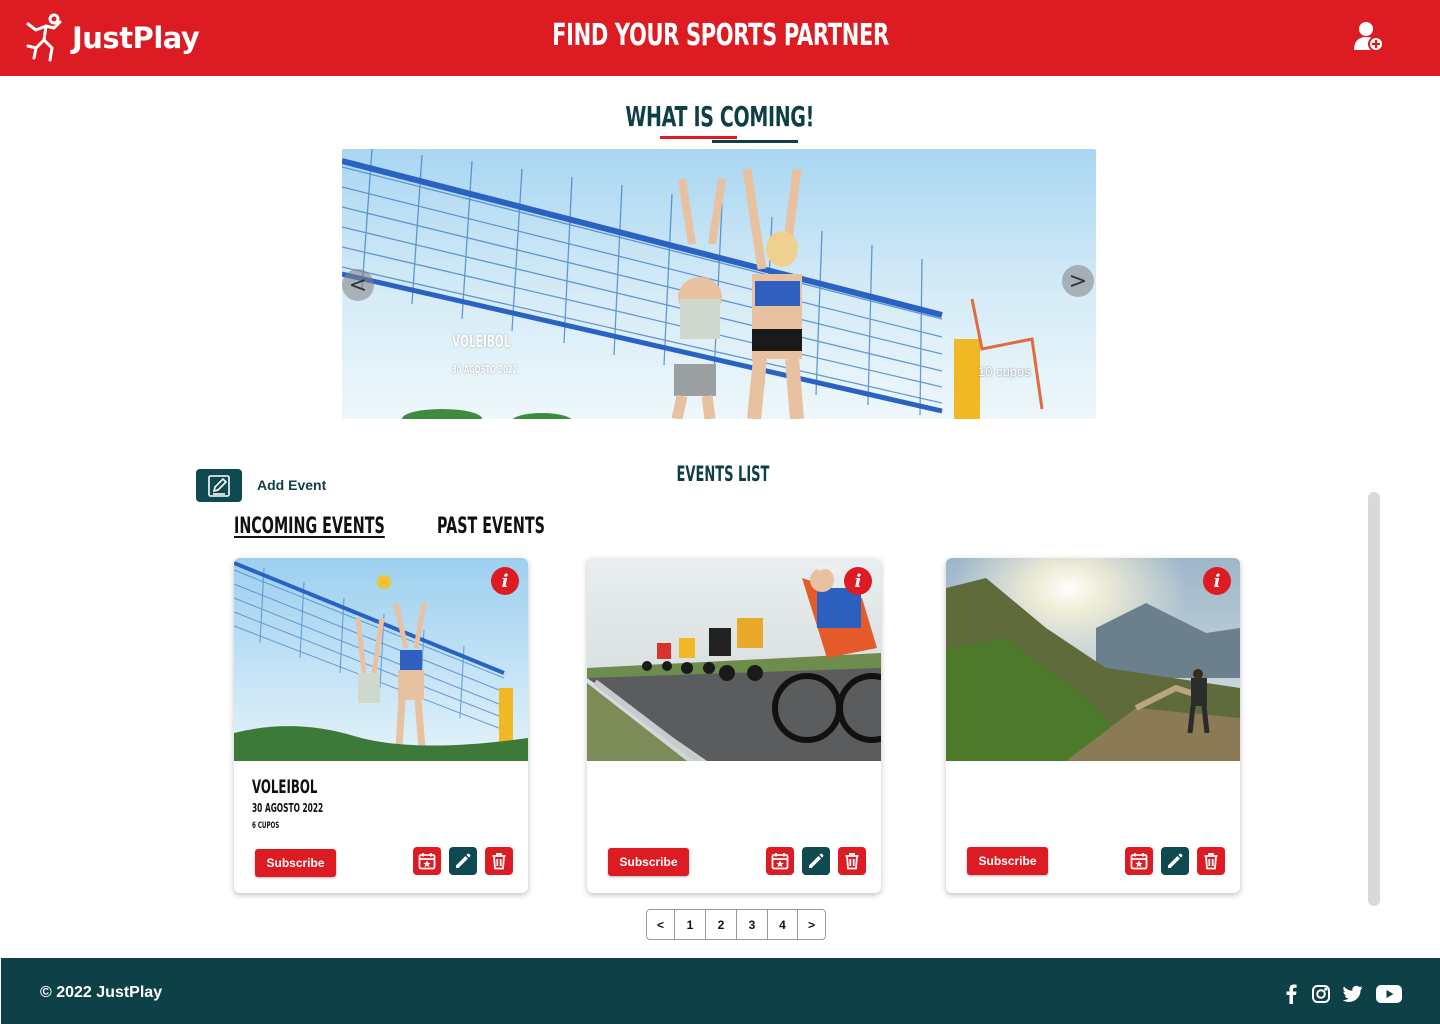 This screenshot has width=1440, height=1024. I want to click on section-title-wrap: WHAT IS COMING!, so click(720, 116).